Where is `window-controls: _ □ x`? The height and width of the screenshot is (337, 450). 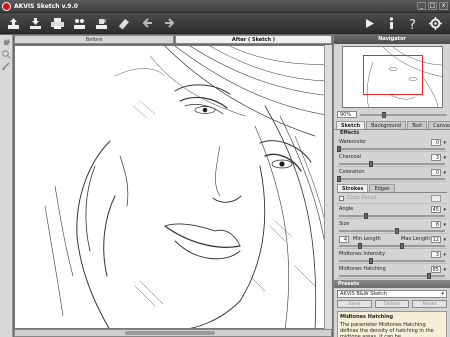 window-controls: _ □ x is located at coordinates (432, 6).